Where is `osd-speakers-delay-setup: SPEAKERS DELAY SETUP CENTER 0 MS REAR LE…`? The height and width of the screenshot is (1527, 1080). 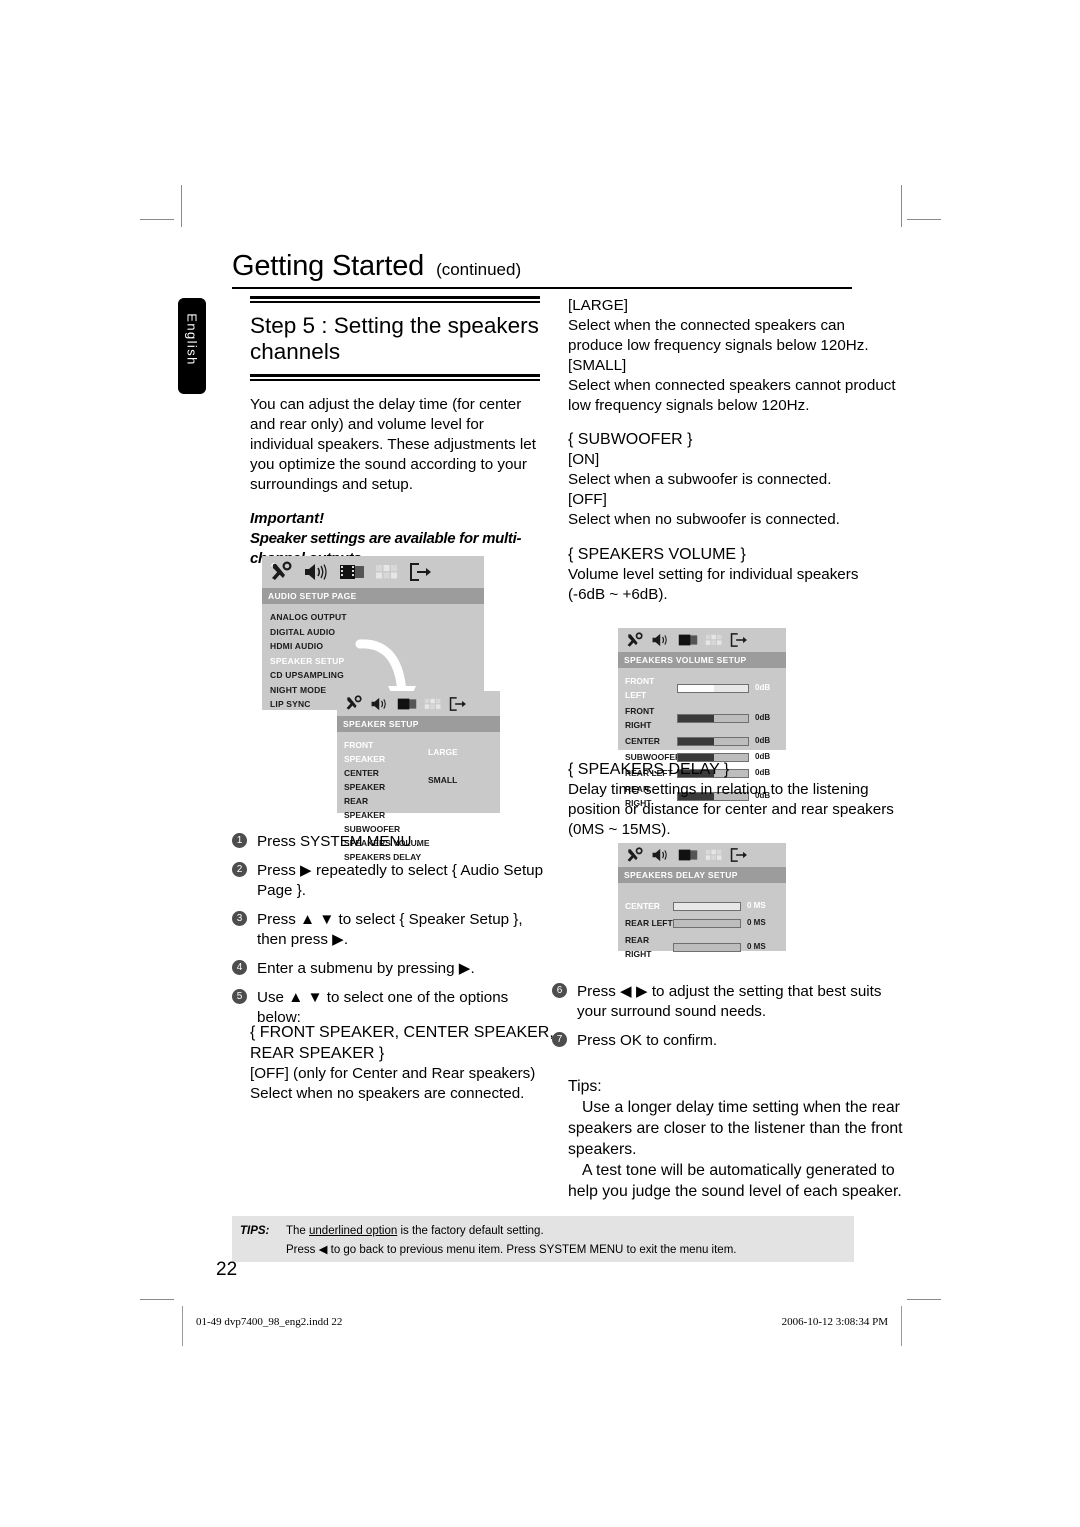
osd-speakers-delay-setup: SPEAKERS DELAY SETUP CENTER 0 MS REAR LE… is located at coordinates (702, 901).